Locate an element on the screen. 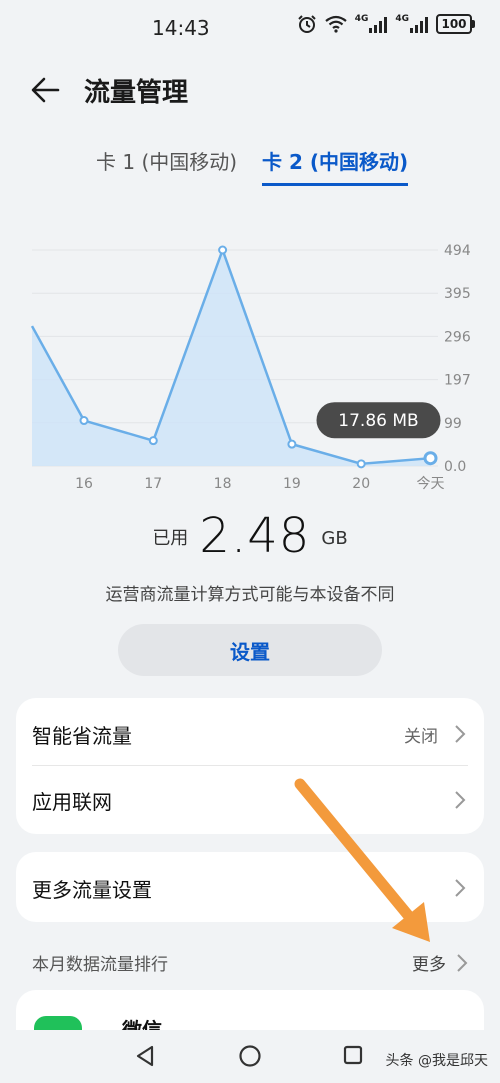 The width and height of the screenshot is (500, 1083). usage-prefix: 已用 is located at coordinates (170, 538).